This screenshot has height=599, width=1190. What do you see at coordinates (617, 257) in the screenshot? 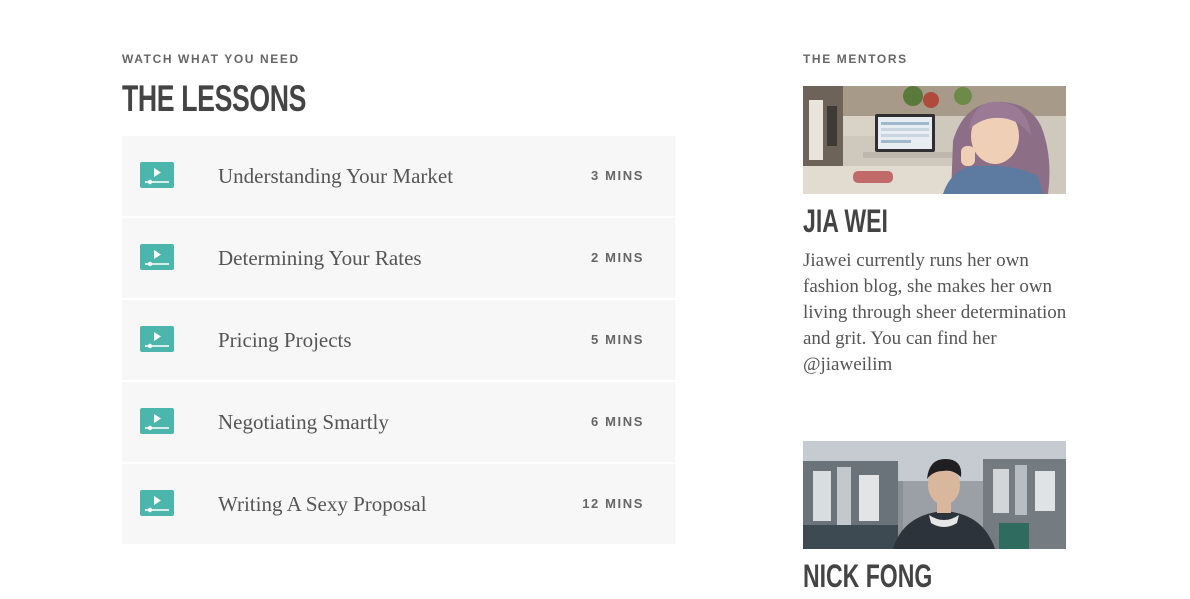
I see `lesson-duration: 2 MINS` at bounding box center [617, 257].